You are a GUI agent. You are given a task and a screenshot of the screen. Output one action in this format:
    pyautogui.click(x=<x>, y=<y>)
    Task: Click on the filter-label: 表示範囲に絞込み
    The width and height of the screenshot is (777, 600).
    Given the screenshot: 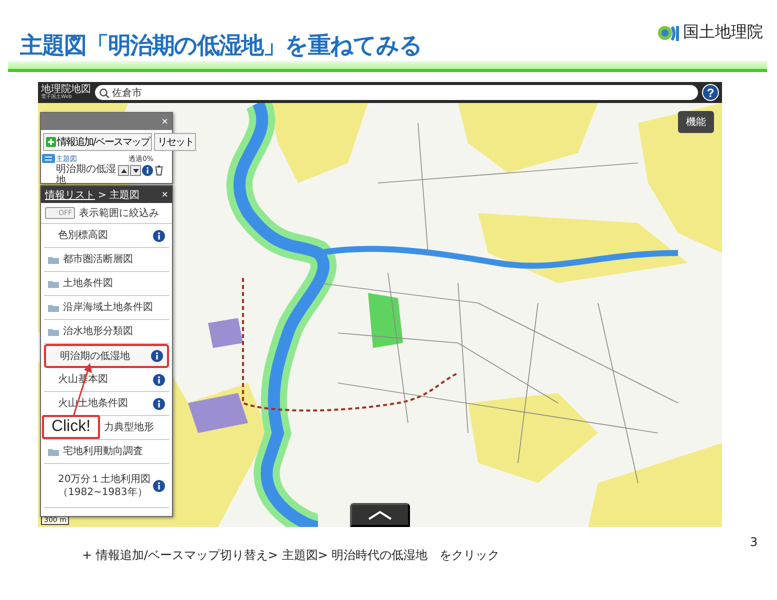 What is the action you would take?
    pyautogui.click(x=119, y=213)
    